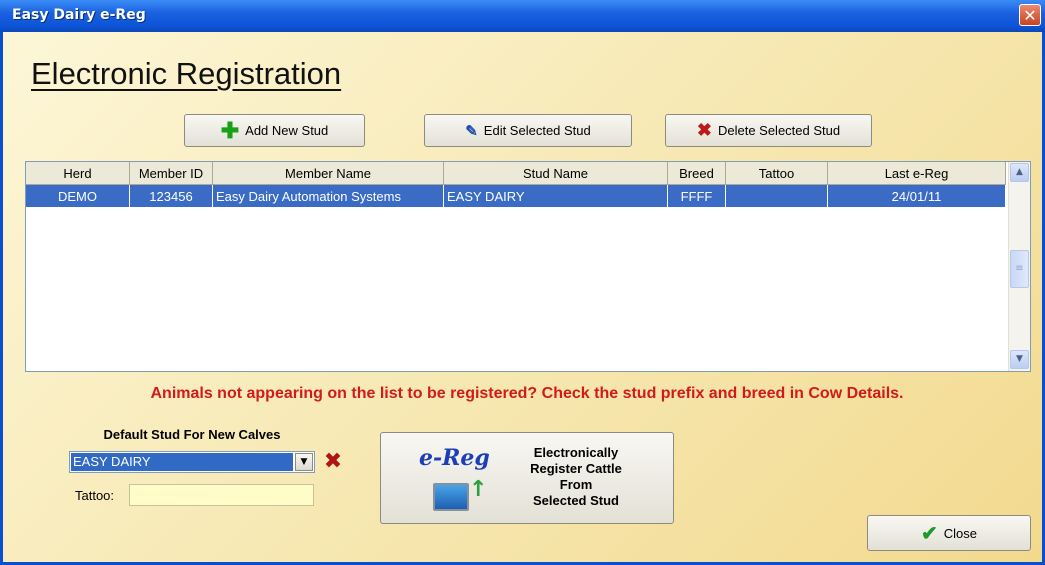  I want to click on column-header-last-ereg: Last e-Reg, so click(917, 173).